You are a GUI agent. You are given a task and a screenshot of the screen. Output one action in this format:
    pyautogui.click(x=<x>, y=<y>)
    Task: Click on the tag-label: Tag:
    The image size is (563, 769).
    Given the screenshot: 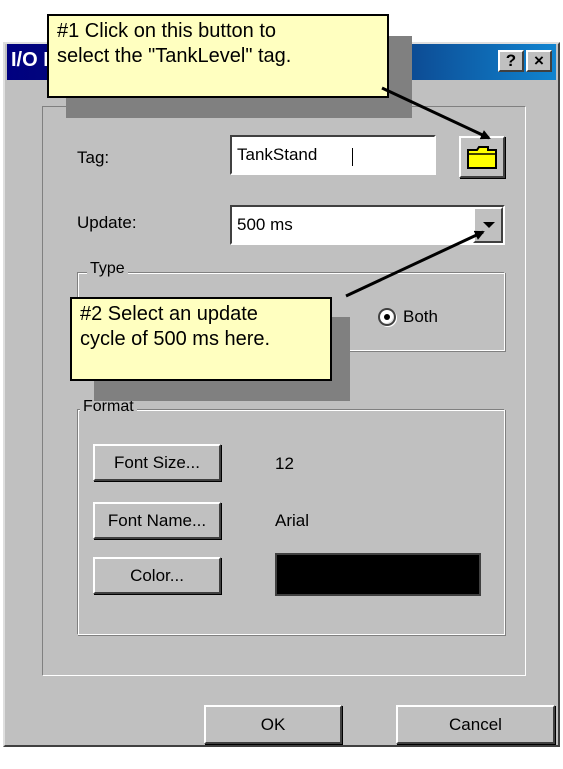 What is the action you would take?
    pyautogui.click(x=93, y=157)
    